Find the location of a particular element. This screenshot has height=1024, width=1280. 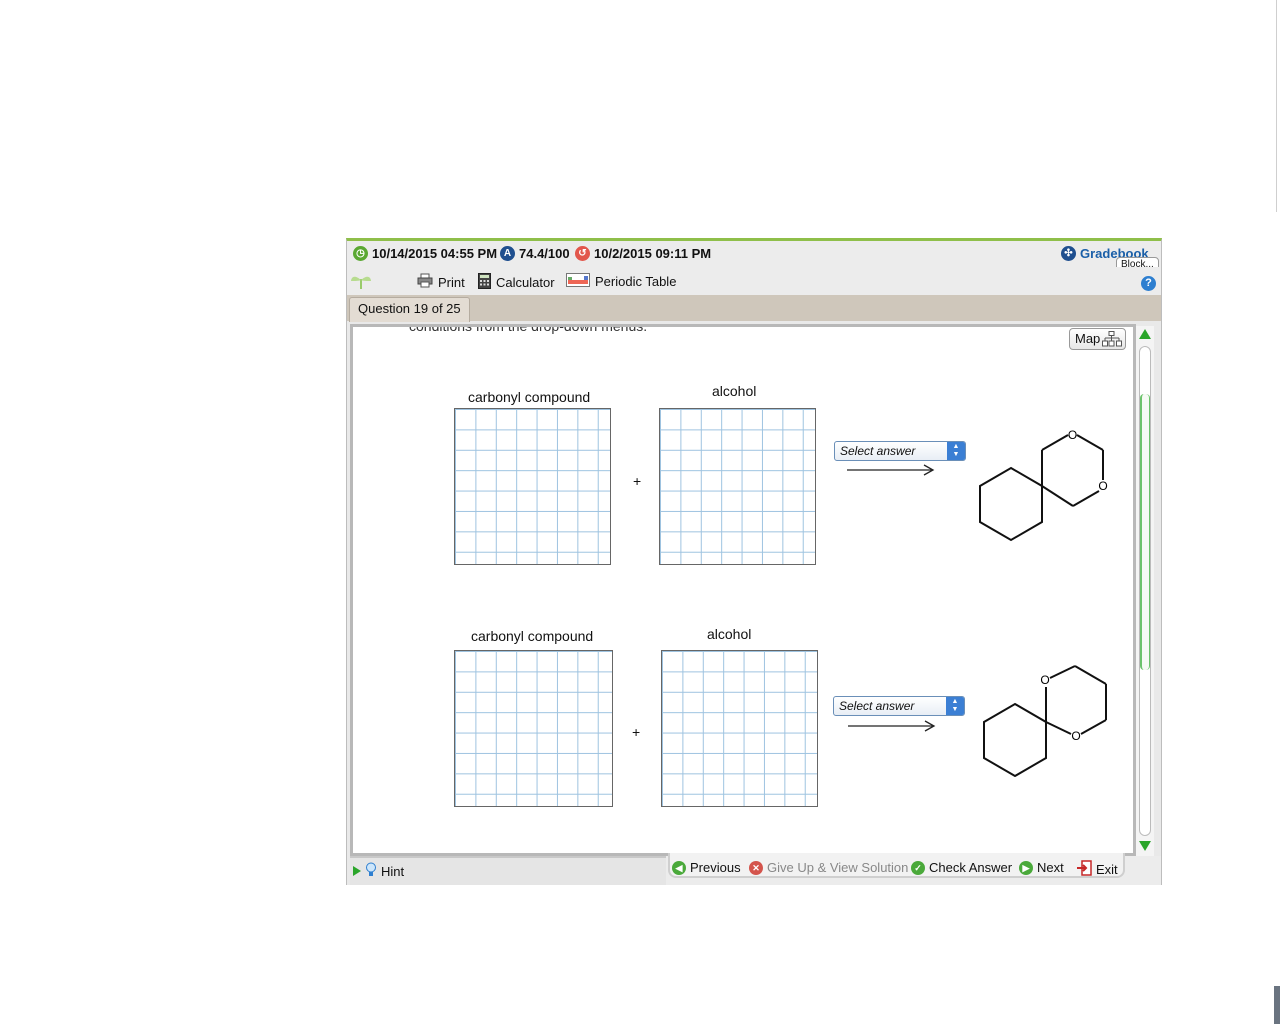

row1-alcohol-drawing-grid is located at coordinates (737, 486).